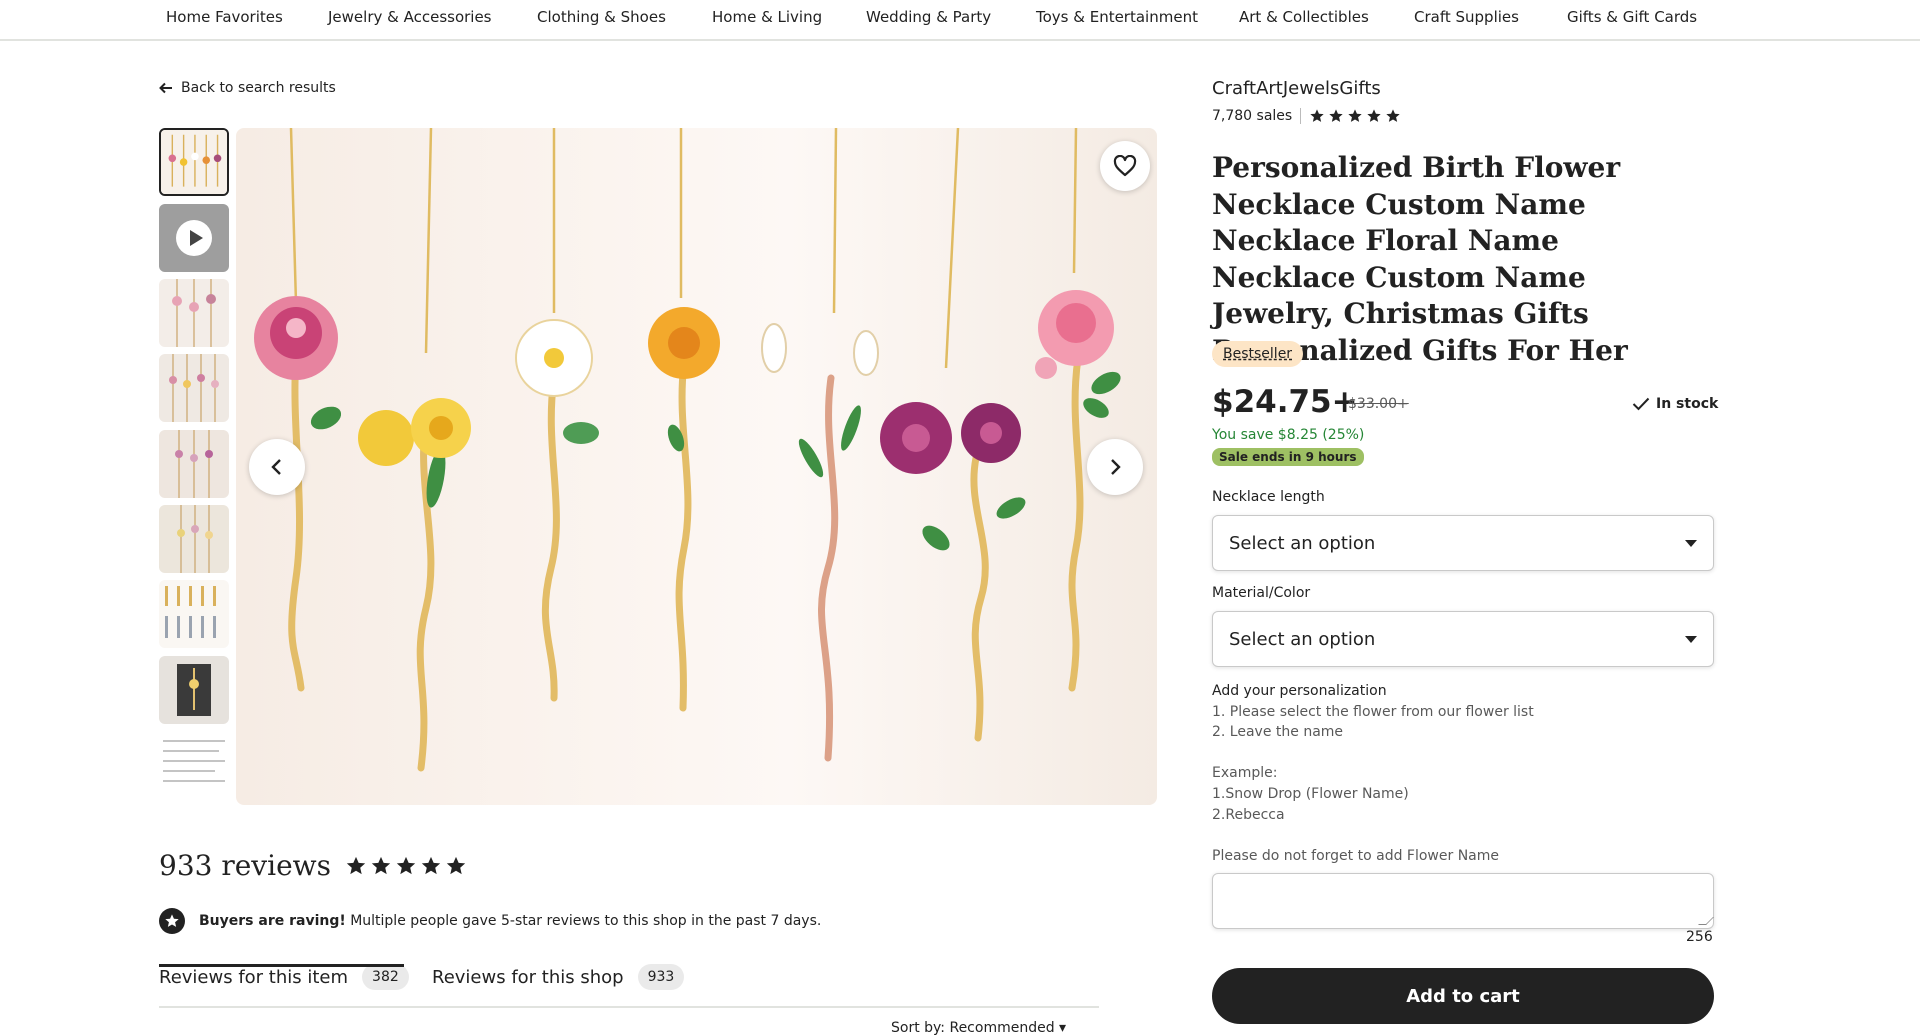  Describe the element at coordinates (1306, 116) in the screenshot. I see `shop-meta: 7,780 sales` at that location.